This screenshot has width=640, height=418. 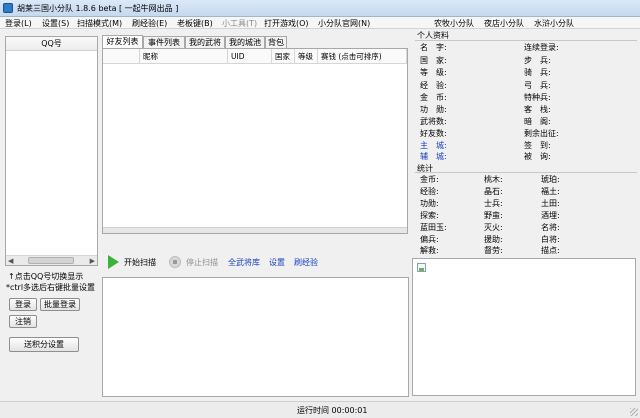 What do you see at coordinates (433, 133) in the screenshot?
I see `label-friend-count: 好友数:` at bounding box center [433, 133].